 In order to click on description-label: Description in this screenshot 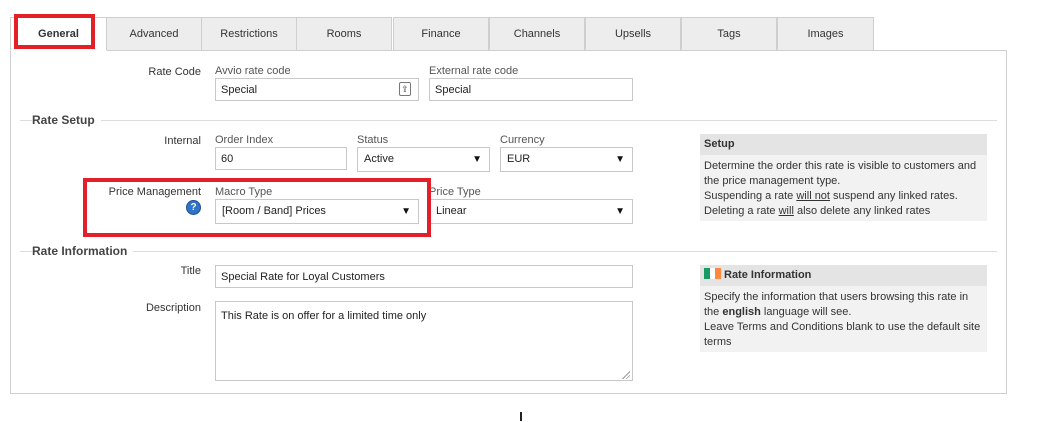, I will do `click(173, 308)`.